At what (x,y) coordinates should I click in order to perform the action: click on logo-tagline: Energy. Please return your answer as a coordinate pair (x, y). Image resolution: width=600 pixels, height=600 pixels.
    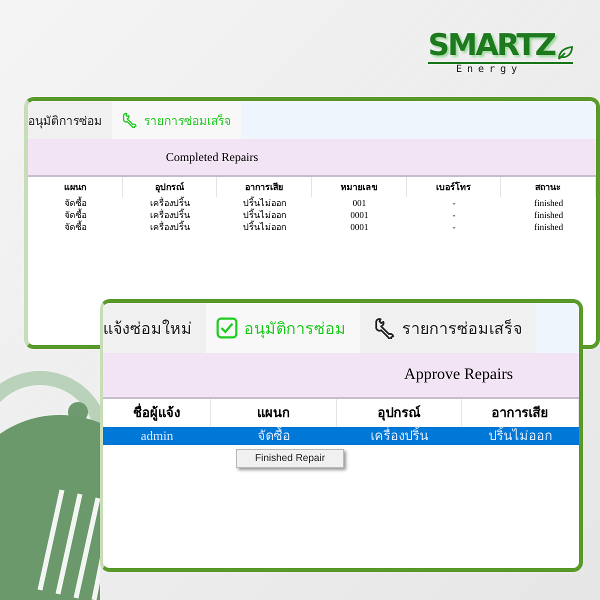
    Looking at the image, I should click on (489, 69).